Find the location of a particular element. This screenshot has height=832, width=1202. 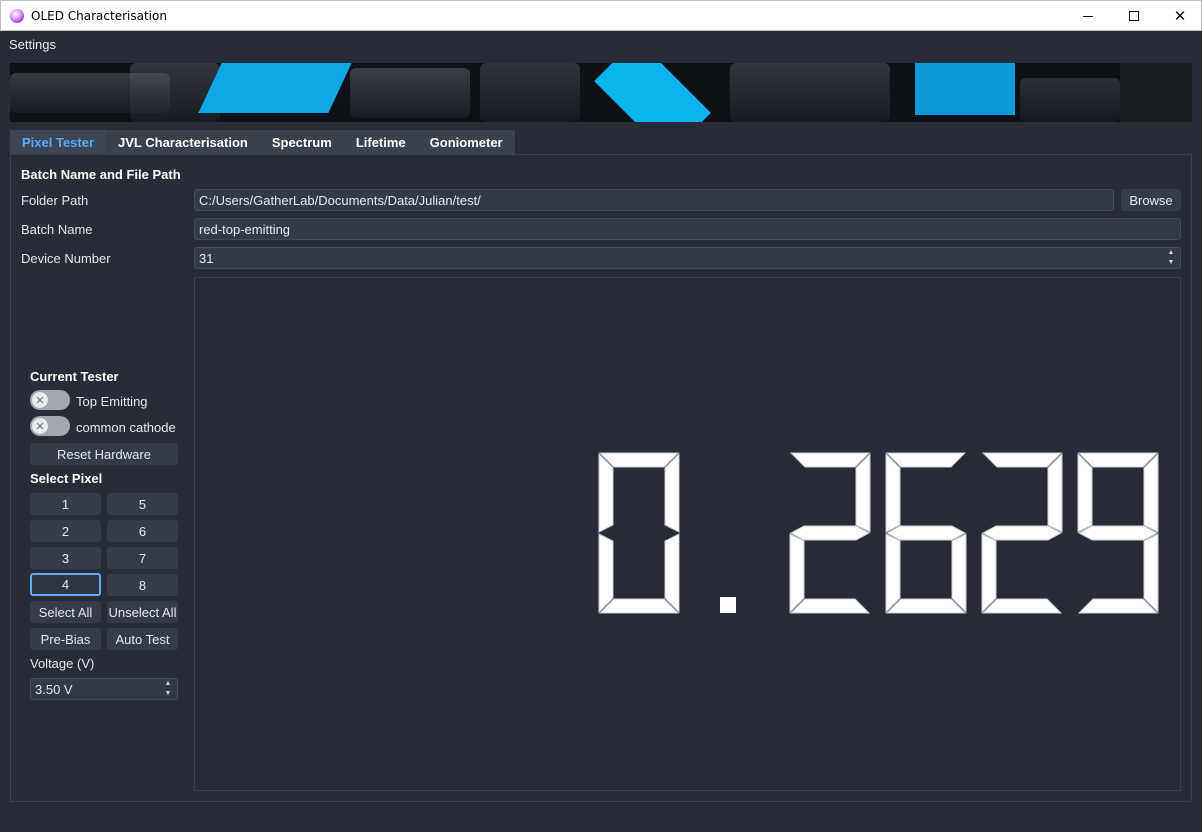

reset-hardware-button: Reset Hardware is located at coordinates (104, 454).